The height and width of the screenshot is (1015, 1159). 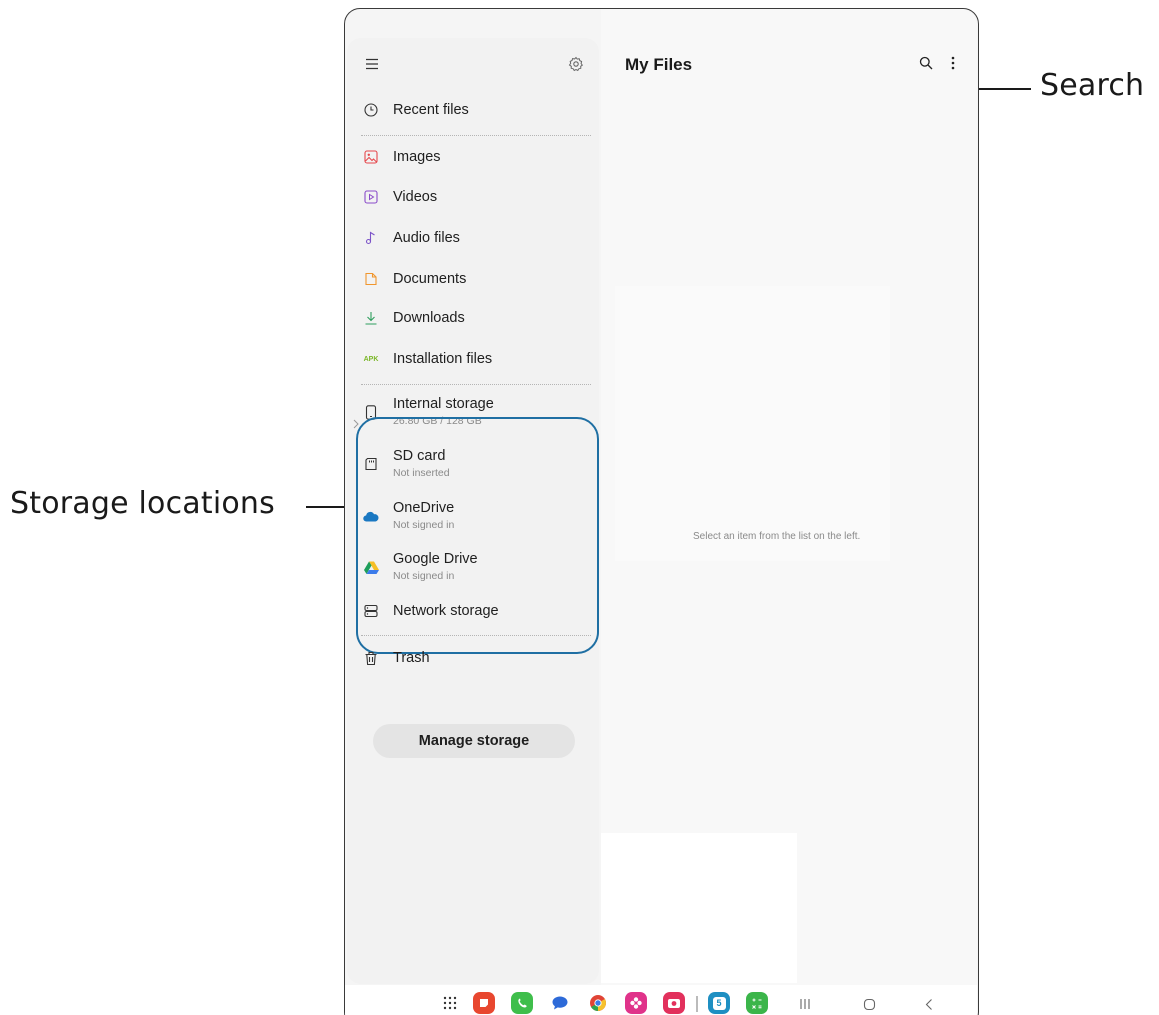 I want to click on galaxy-store-app-icon, so click(x=636, y=1003).